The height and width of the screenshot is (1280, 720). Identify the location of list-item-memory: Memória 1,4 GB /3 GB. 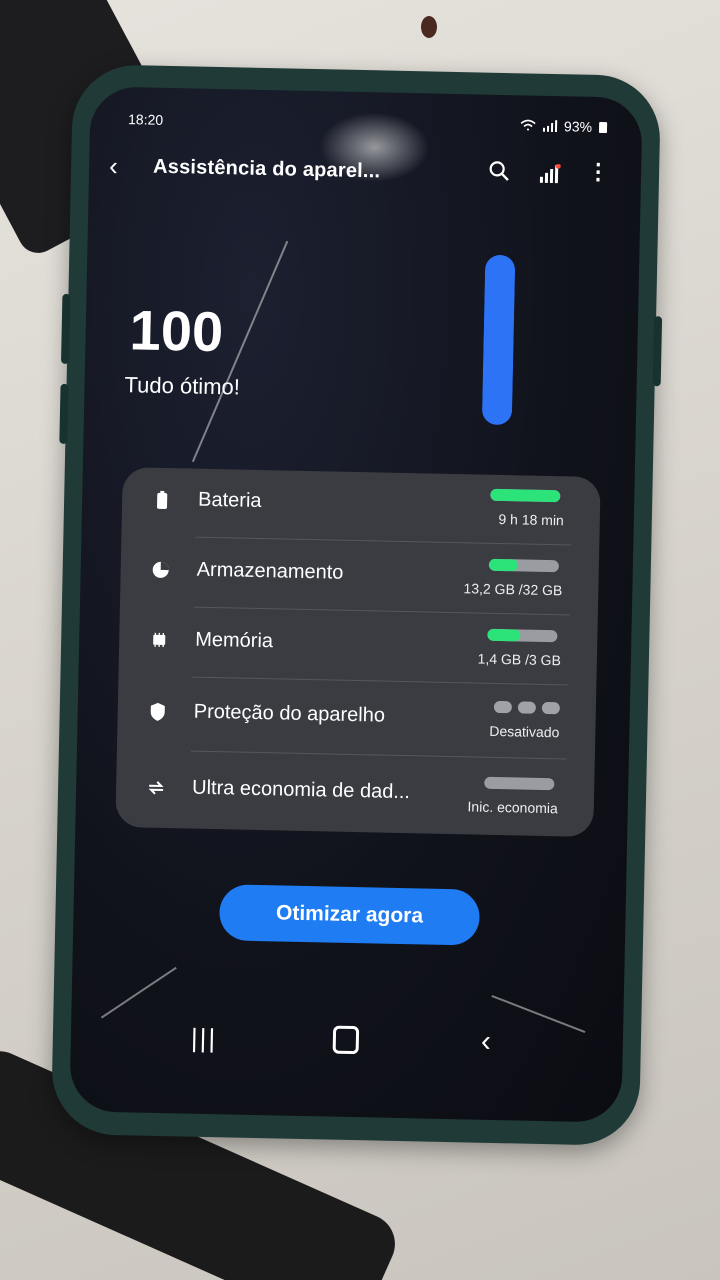
(357, 646).